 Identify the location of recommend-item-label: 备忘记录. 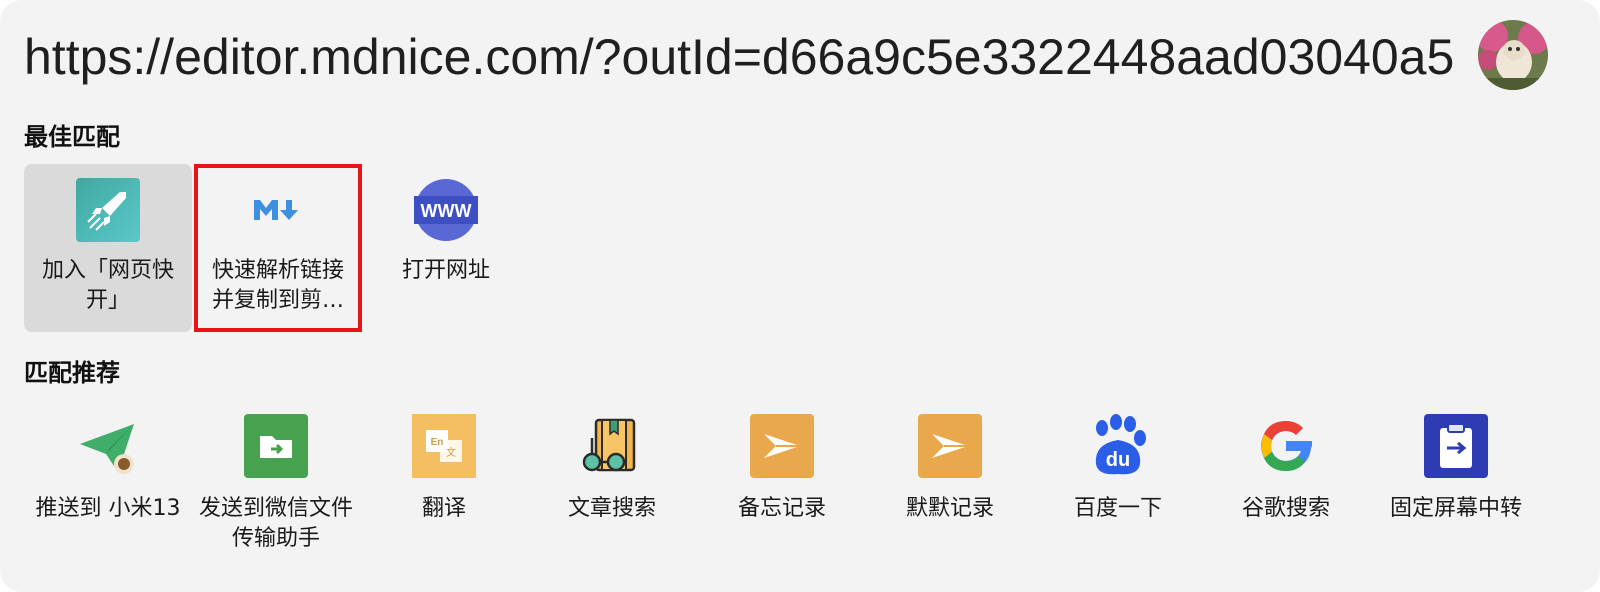
(781, 508).